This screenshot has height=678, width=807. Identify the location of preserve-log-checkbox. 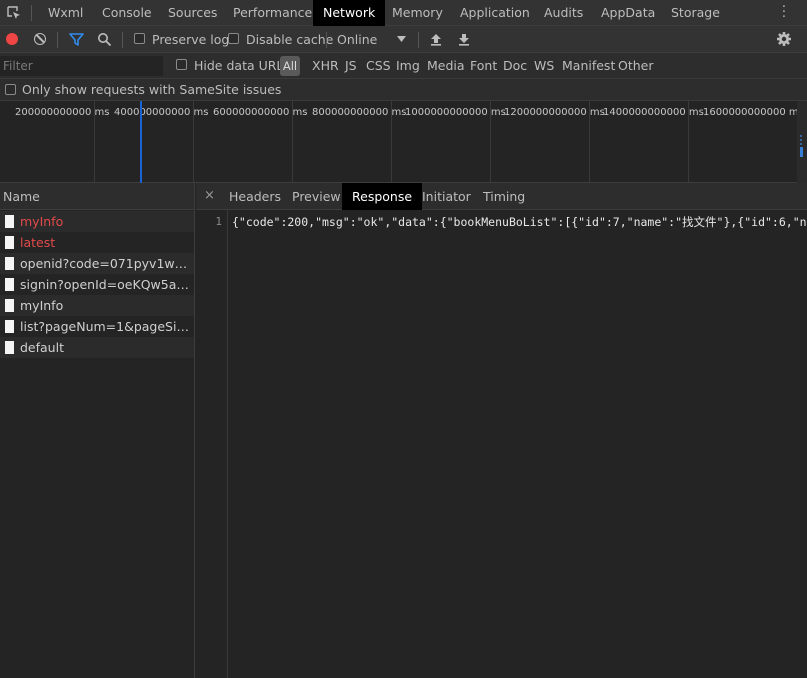
(139, 38).